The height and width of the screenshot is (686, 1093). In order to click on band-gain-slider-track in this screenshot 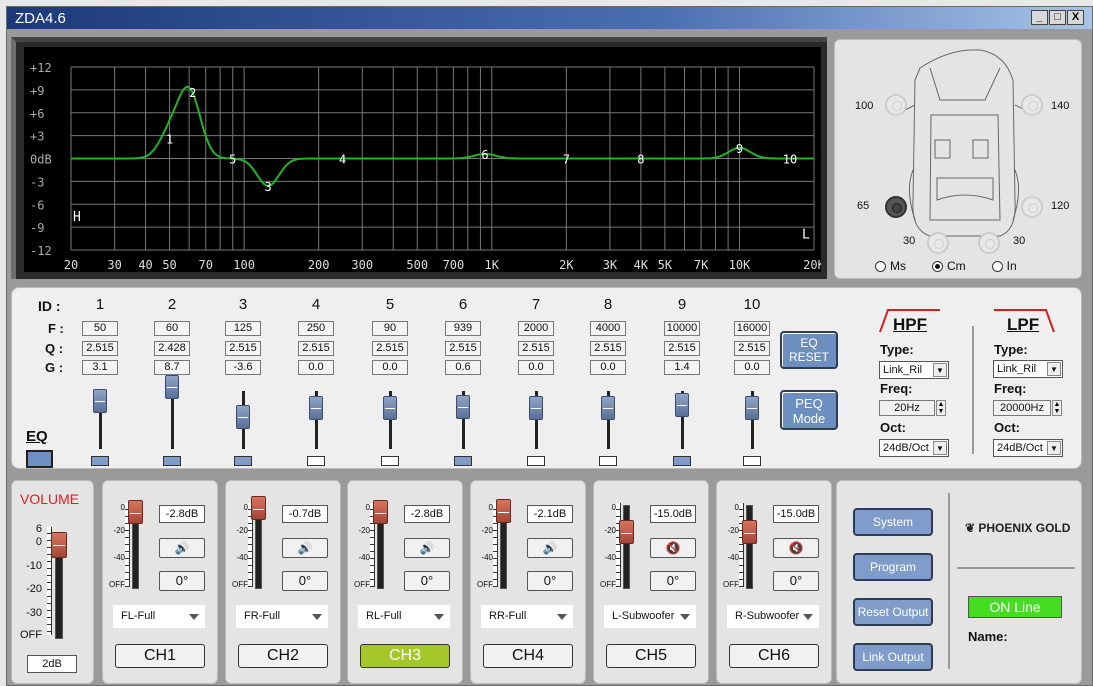, I will do `click(172, 420)`.